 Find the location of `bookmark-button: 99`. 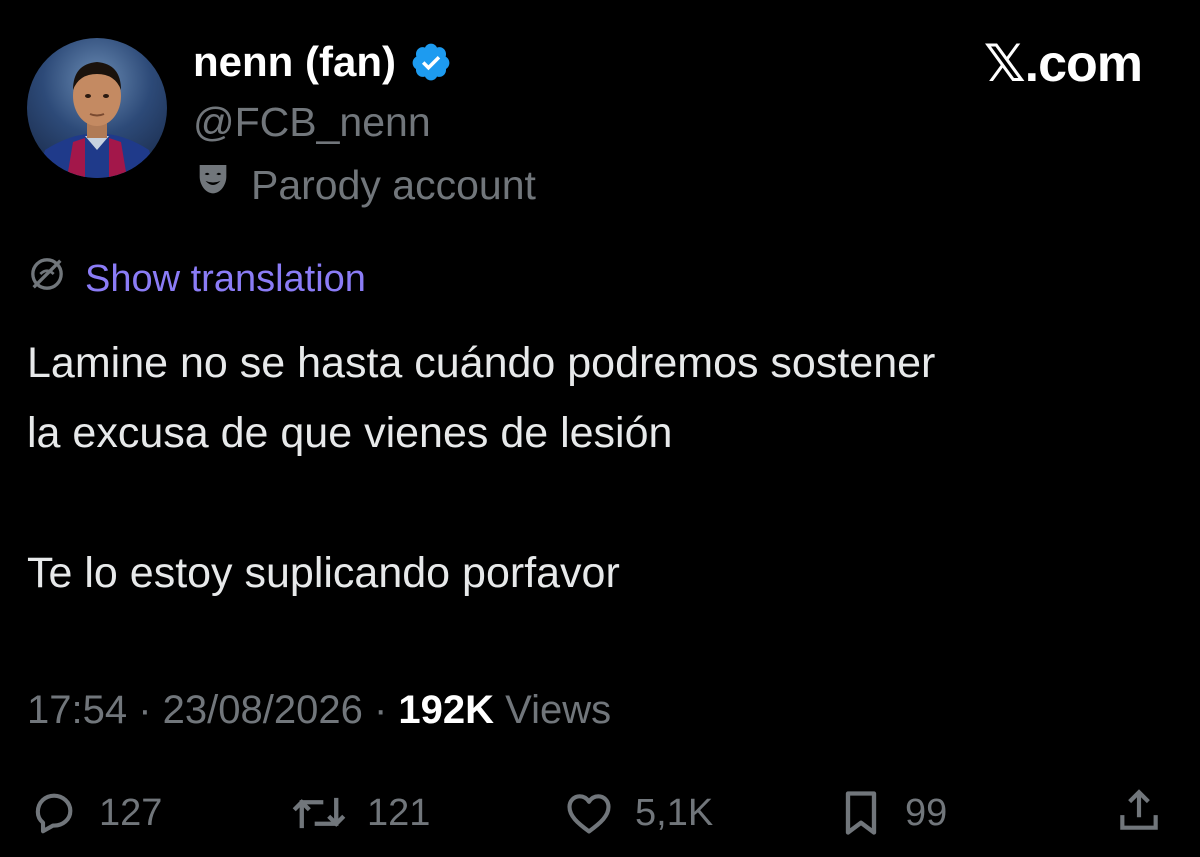

bookmark-button: 99 is located at coordinates (892, 813).